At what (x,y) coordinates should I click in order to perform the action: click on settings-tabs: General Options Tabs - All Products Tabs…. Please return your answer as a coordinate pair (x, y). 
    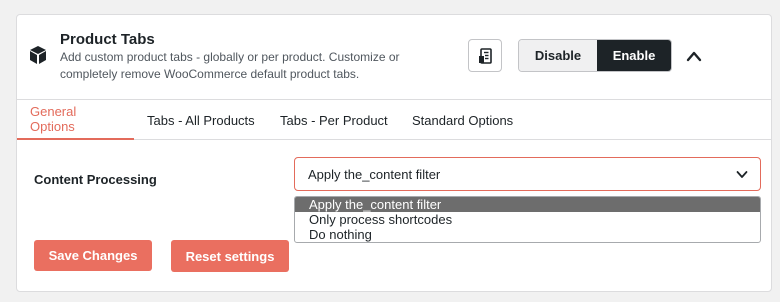
    Looking at the image, I should click on (394, 119).